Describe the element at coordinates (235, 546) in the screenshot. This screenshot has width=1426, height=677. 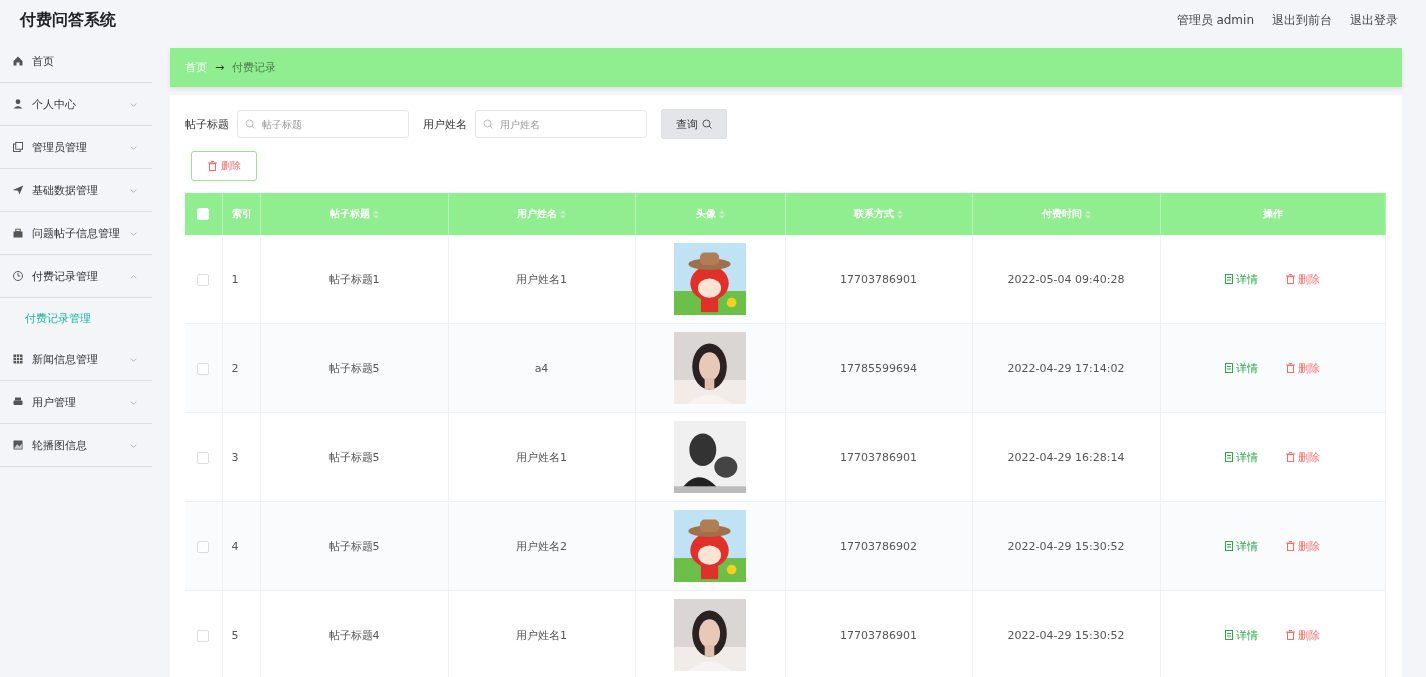
I see `table-cell: 4` at that location.